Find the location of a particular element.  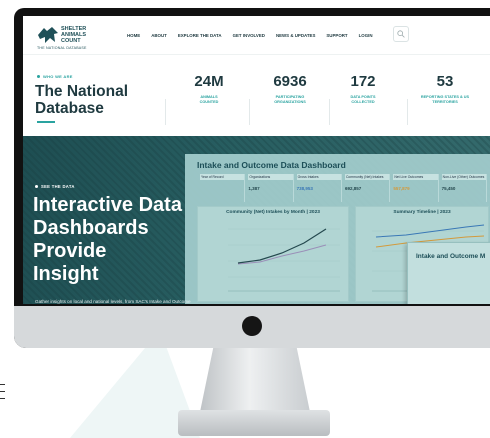

hero-kicker-text: SEE THE DATA is located at coordinates (58, 186).